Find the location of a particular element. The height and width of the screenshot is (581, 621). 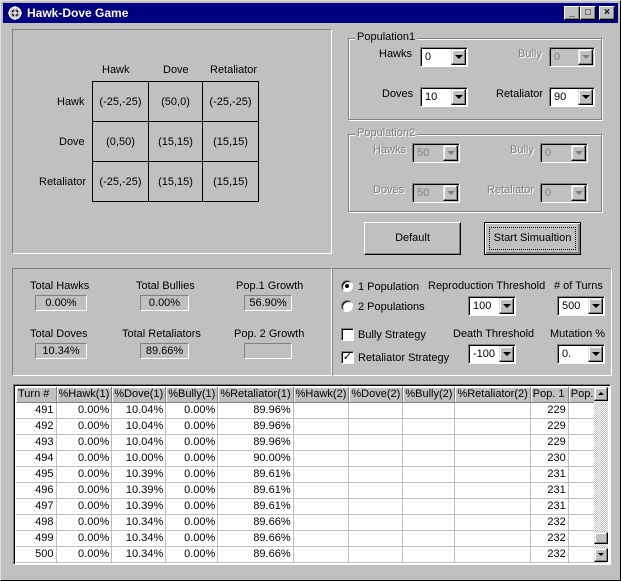

pop1-doves-select: 10 is located at coordinates (444, 97).